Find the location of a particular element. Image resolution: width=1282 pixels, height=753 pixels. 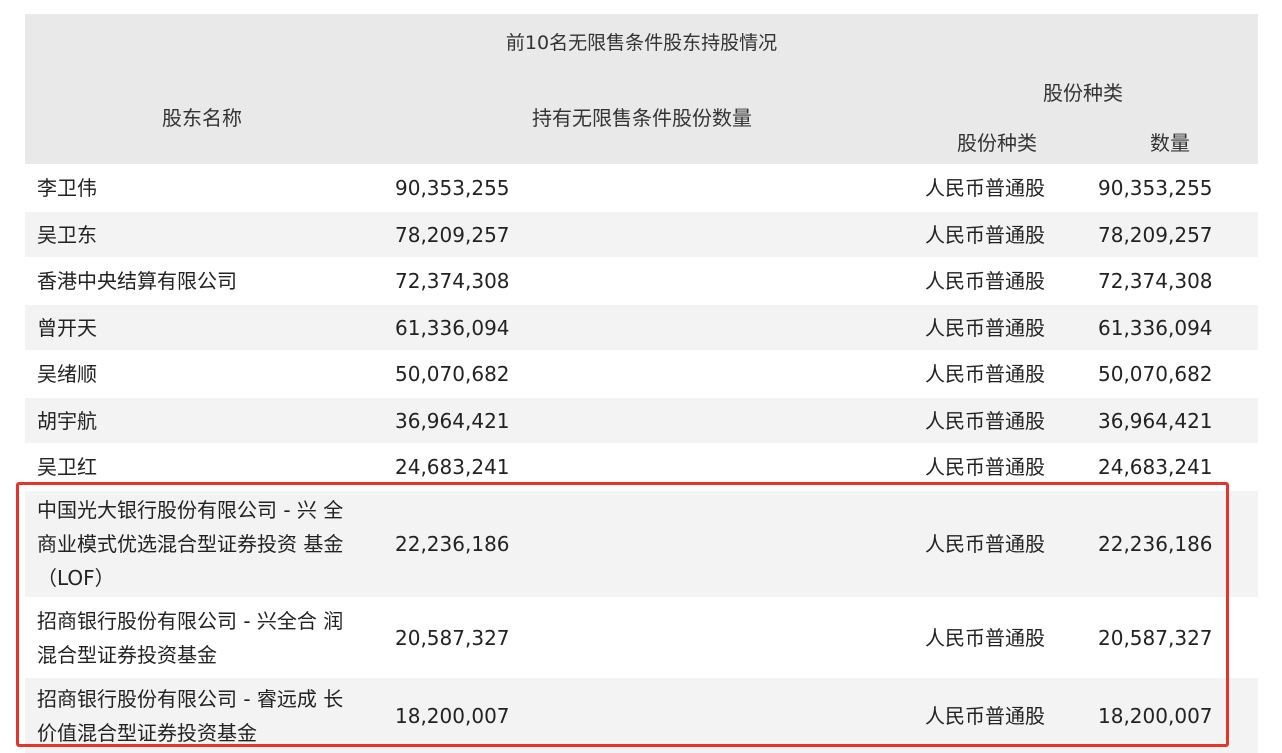

unrestricted-qty: 36,964,421 is located at coordinates (452, 421).